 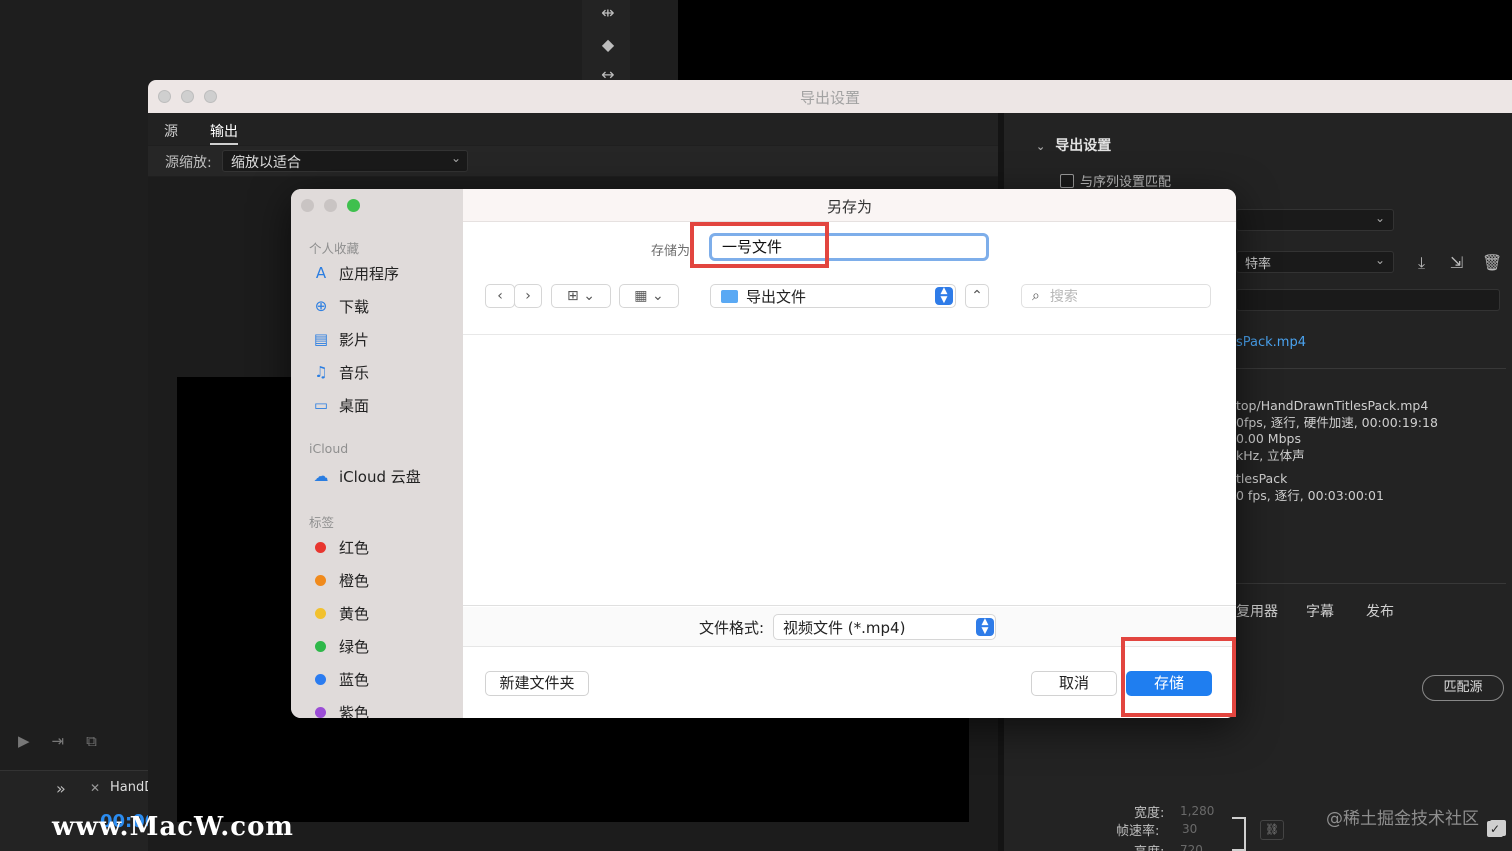 What do you see at coordinates (1074, 683) in the screenshot?
I see `cancel-button: 取消` at bounding box center [1074, 683].